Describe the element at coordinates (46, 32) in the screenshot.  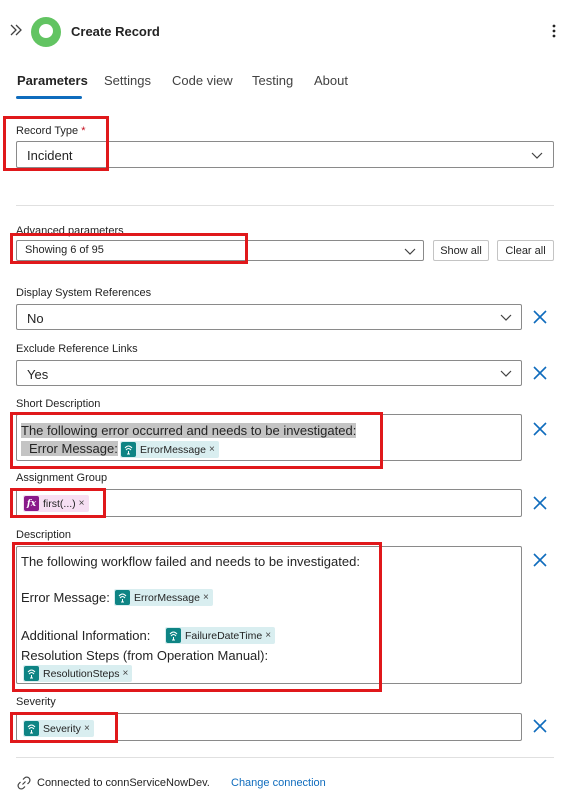
I see `app-logo-icon` at that location.